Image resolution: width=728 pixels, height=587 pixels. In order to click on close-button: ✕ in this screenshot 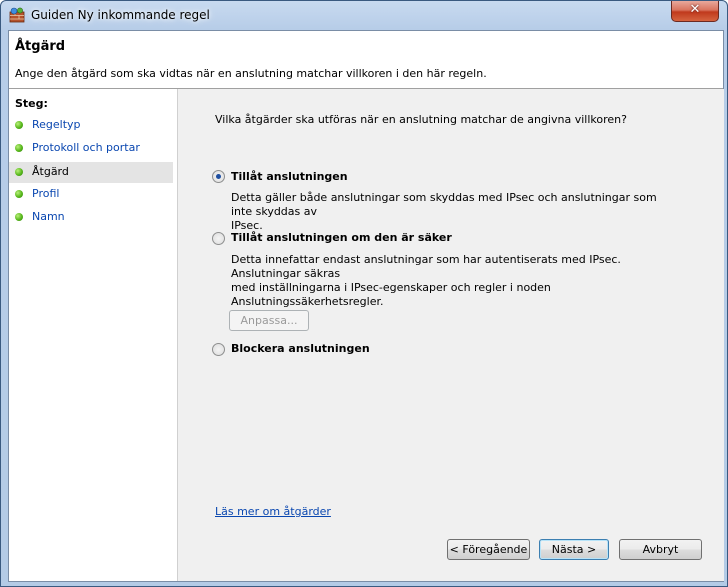, I will do `click(695, 11)`.